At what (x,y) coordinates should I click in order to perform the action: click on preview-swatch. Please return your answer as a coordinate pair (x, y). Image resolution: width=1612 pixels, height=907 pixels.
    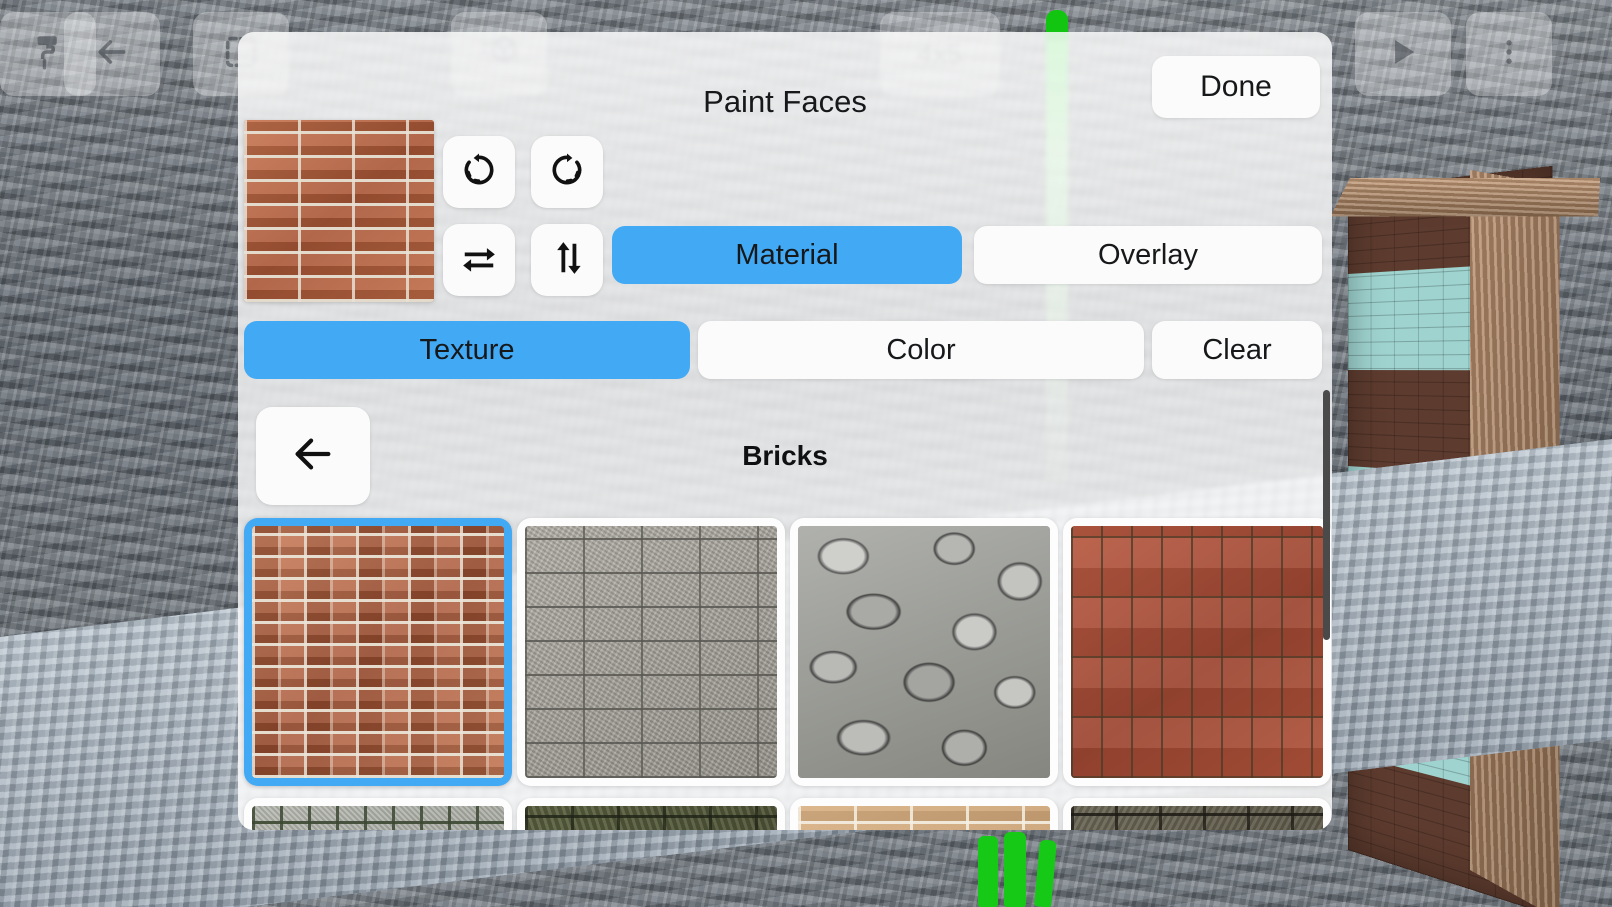
    Looking at the image, I should click on (339, 211).